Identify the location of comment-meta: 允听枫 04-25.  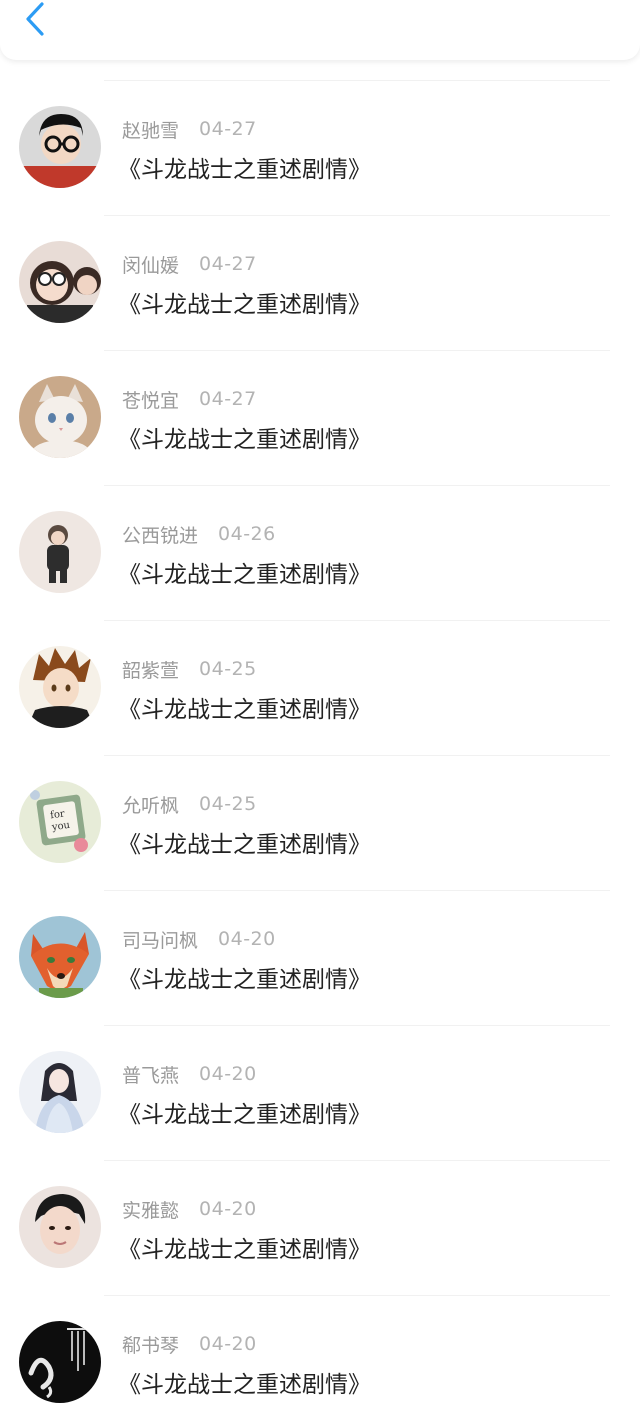
(189, 804).